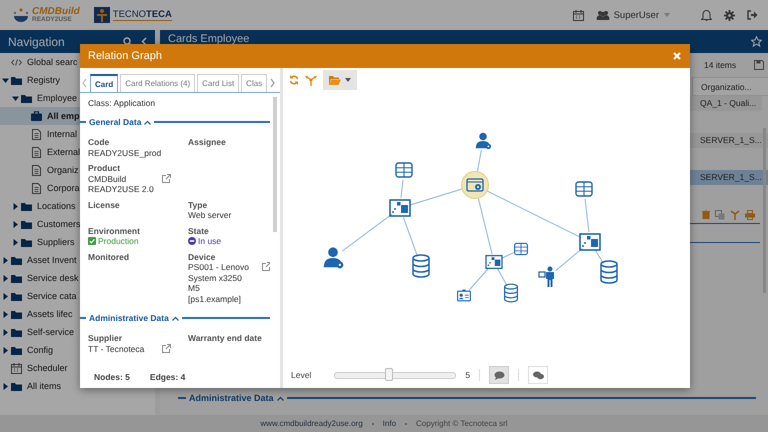  Describe the element at coordinates (254, 83) in the screenshot. I see `tab: Clas` at that location.